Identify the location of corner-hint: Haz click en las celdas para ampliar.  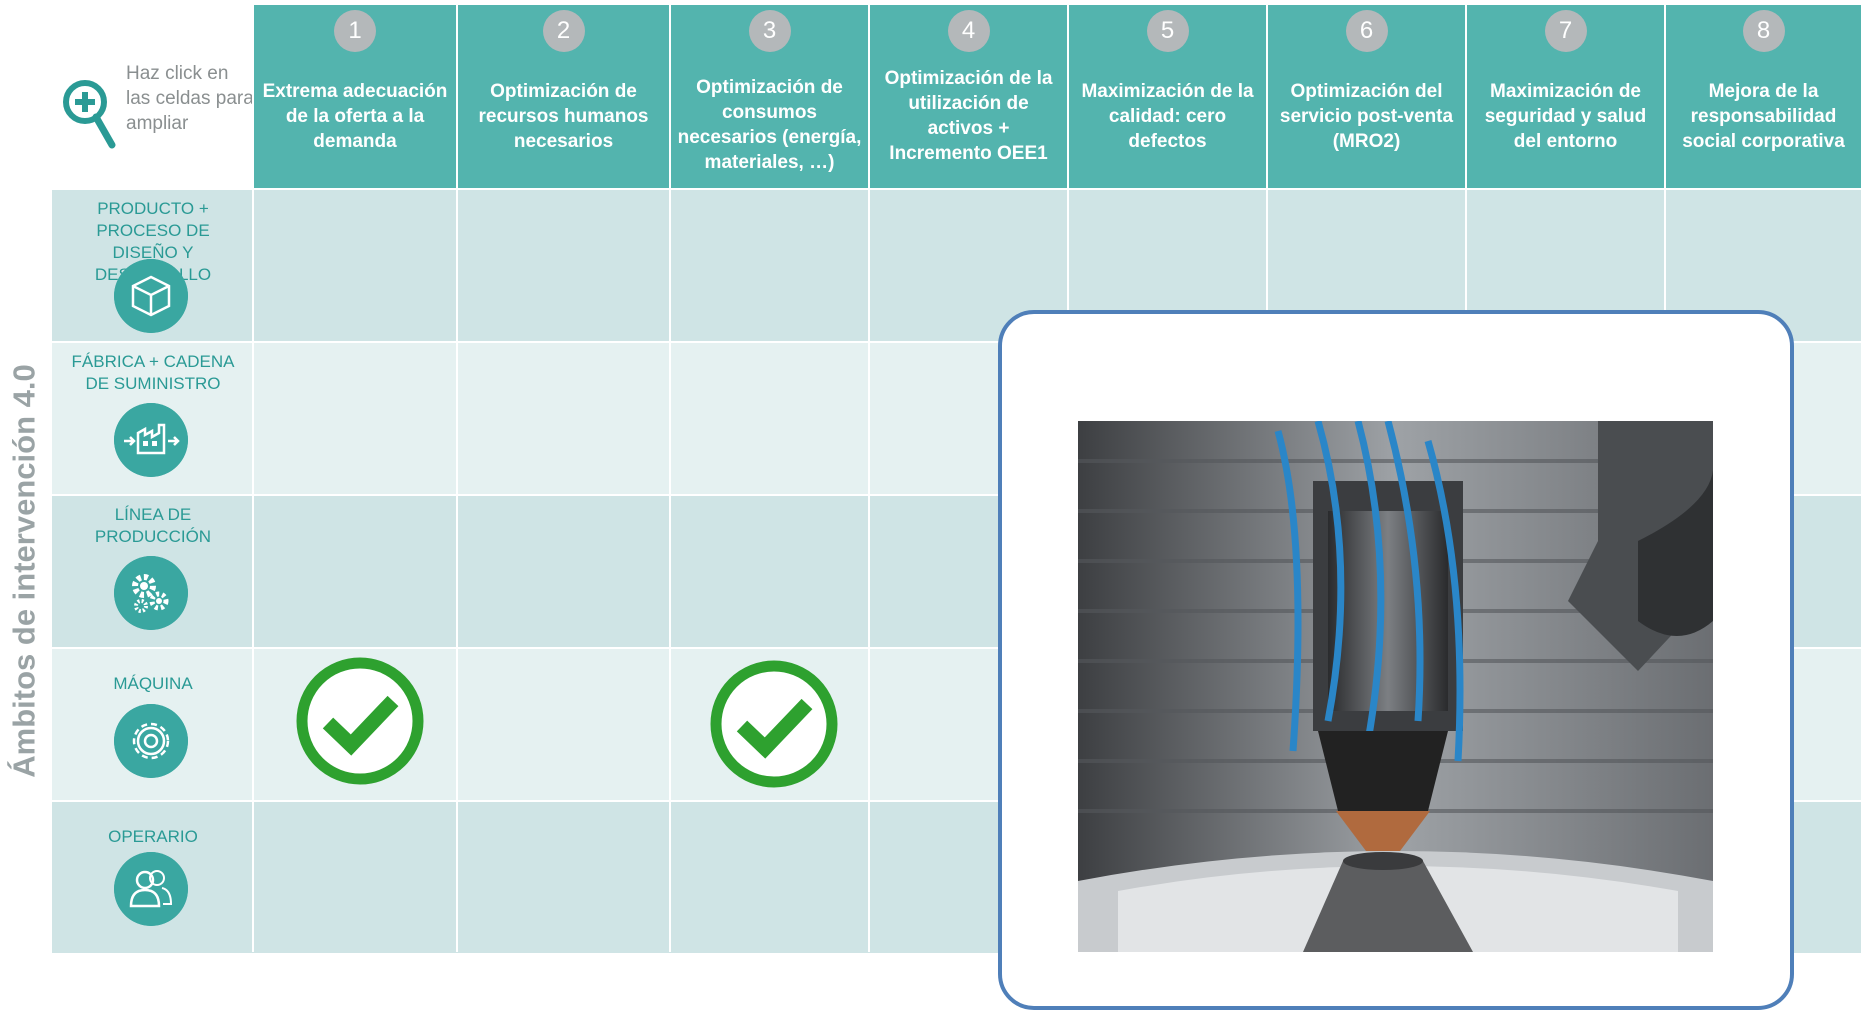
(190, 98).